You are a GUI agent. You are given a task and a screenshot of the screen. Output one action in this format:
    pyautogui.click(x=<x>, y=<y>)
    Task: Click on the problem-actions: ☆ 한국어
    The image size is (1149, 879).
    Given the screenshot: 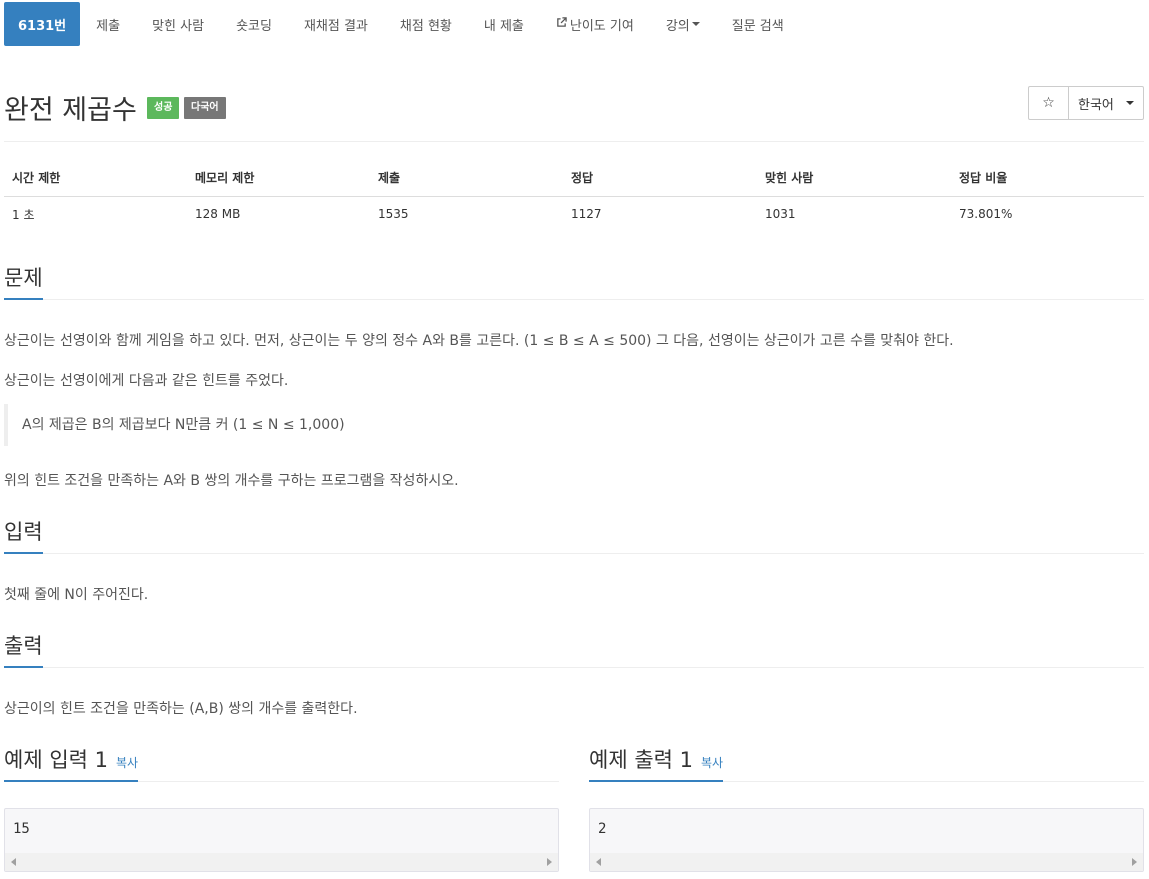 What is the action you would take?
    pyautogui.click(x=1086, y=103)
    